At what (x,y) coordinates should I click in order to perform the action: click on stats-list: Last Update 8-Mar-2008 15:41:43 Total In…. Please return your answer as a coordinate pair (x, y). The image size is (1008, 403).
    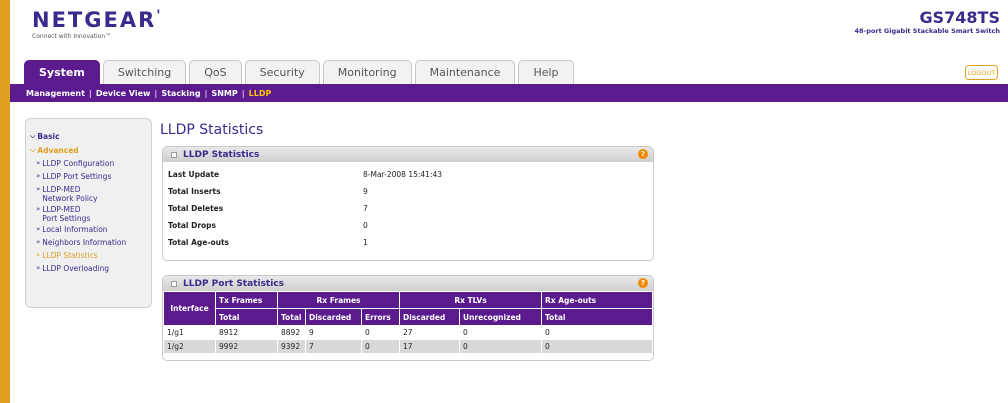
    Looking at the image, I should click on (408, 206).